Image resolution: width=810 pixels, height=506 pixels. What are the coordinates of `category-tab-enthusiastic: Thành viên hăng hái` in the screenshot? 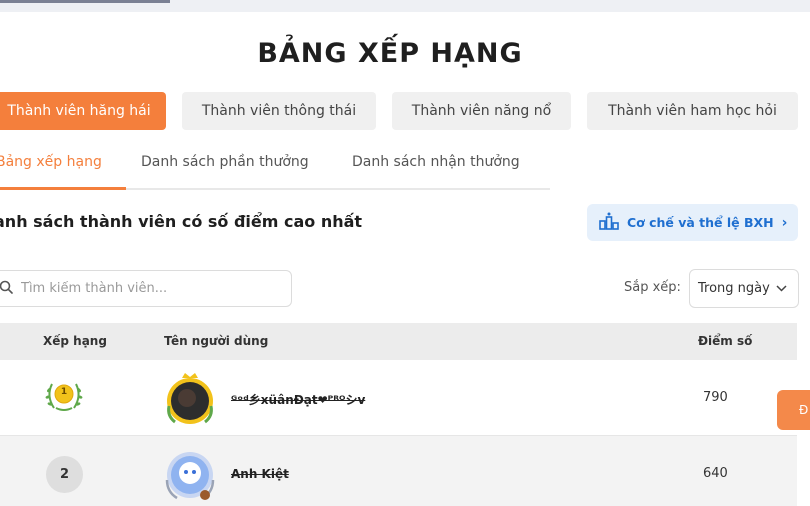 It's located at (83, 111).